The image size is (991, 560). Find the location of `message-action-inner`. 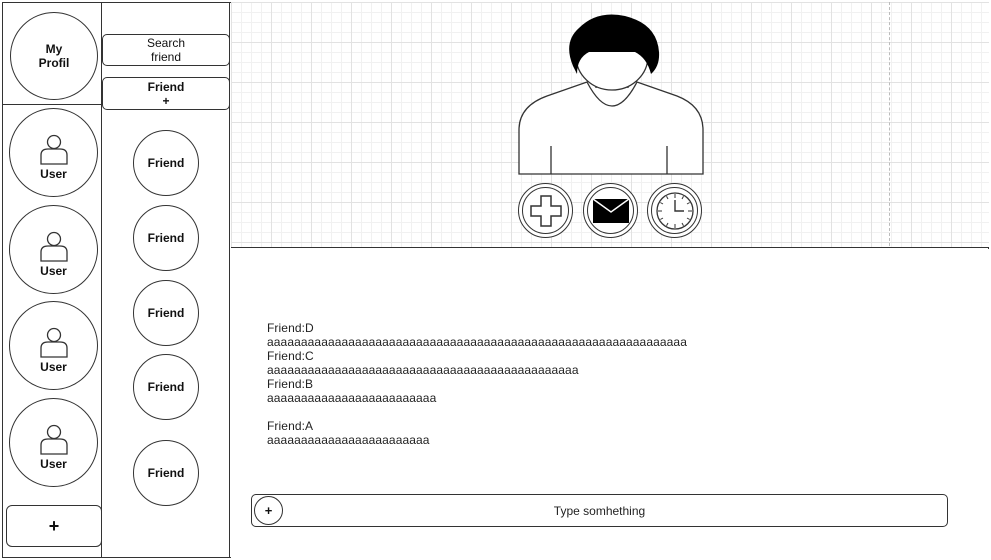

message-action-inner is located at coordinates (610, 210).